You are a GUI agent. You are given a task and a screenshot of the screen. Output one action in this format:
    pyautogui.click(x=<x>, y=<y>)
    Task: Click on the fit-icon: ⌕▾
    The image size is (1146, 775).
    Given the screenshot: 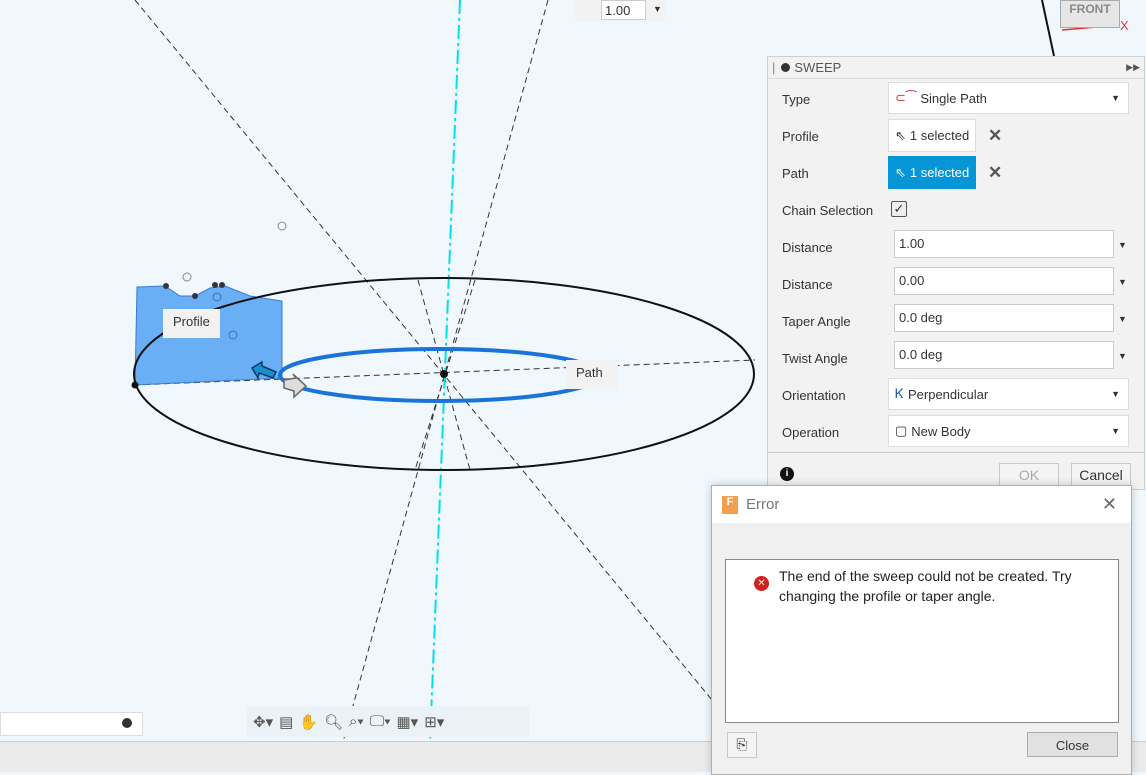 What is the action you would take?
    pyautogui.click(x=356, y=721)
    